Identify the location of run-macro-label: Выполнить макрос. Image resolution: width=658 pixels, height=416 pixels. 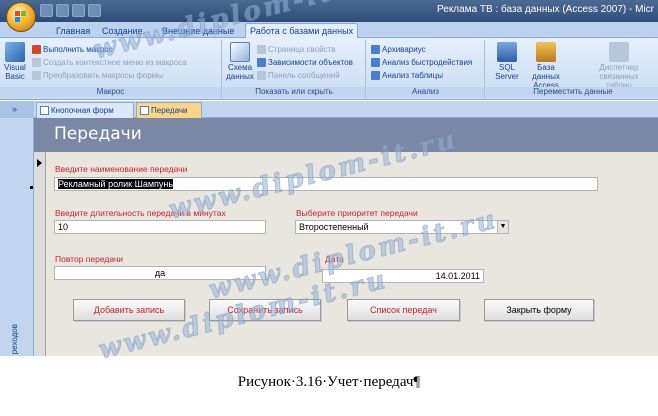
(78, 49).